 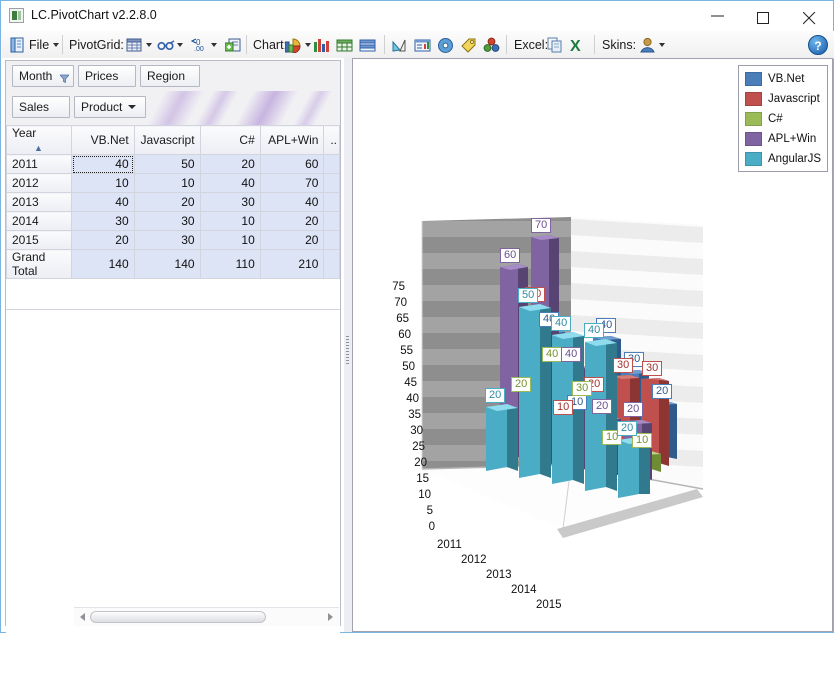 I want to click on chart-type-button, so click(x=297, y=44).